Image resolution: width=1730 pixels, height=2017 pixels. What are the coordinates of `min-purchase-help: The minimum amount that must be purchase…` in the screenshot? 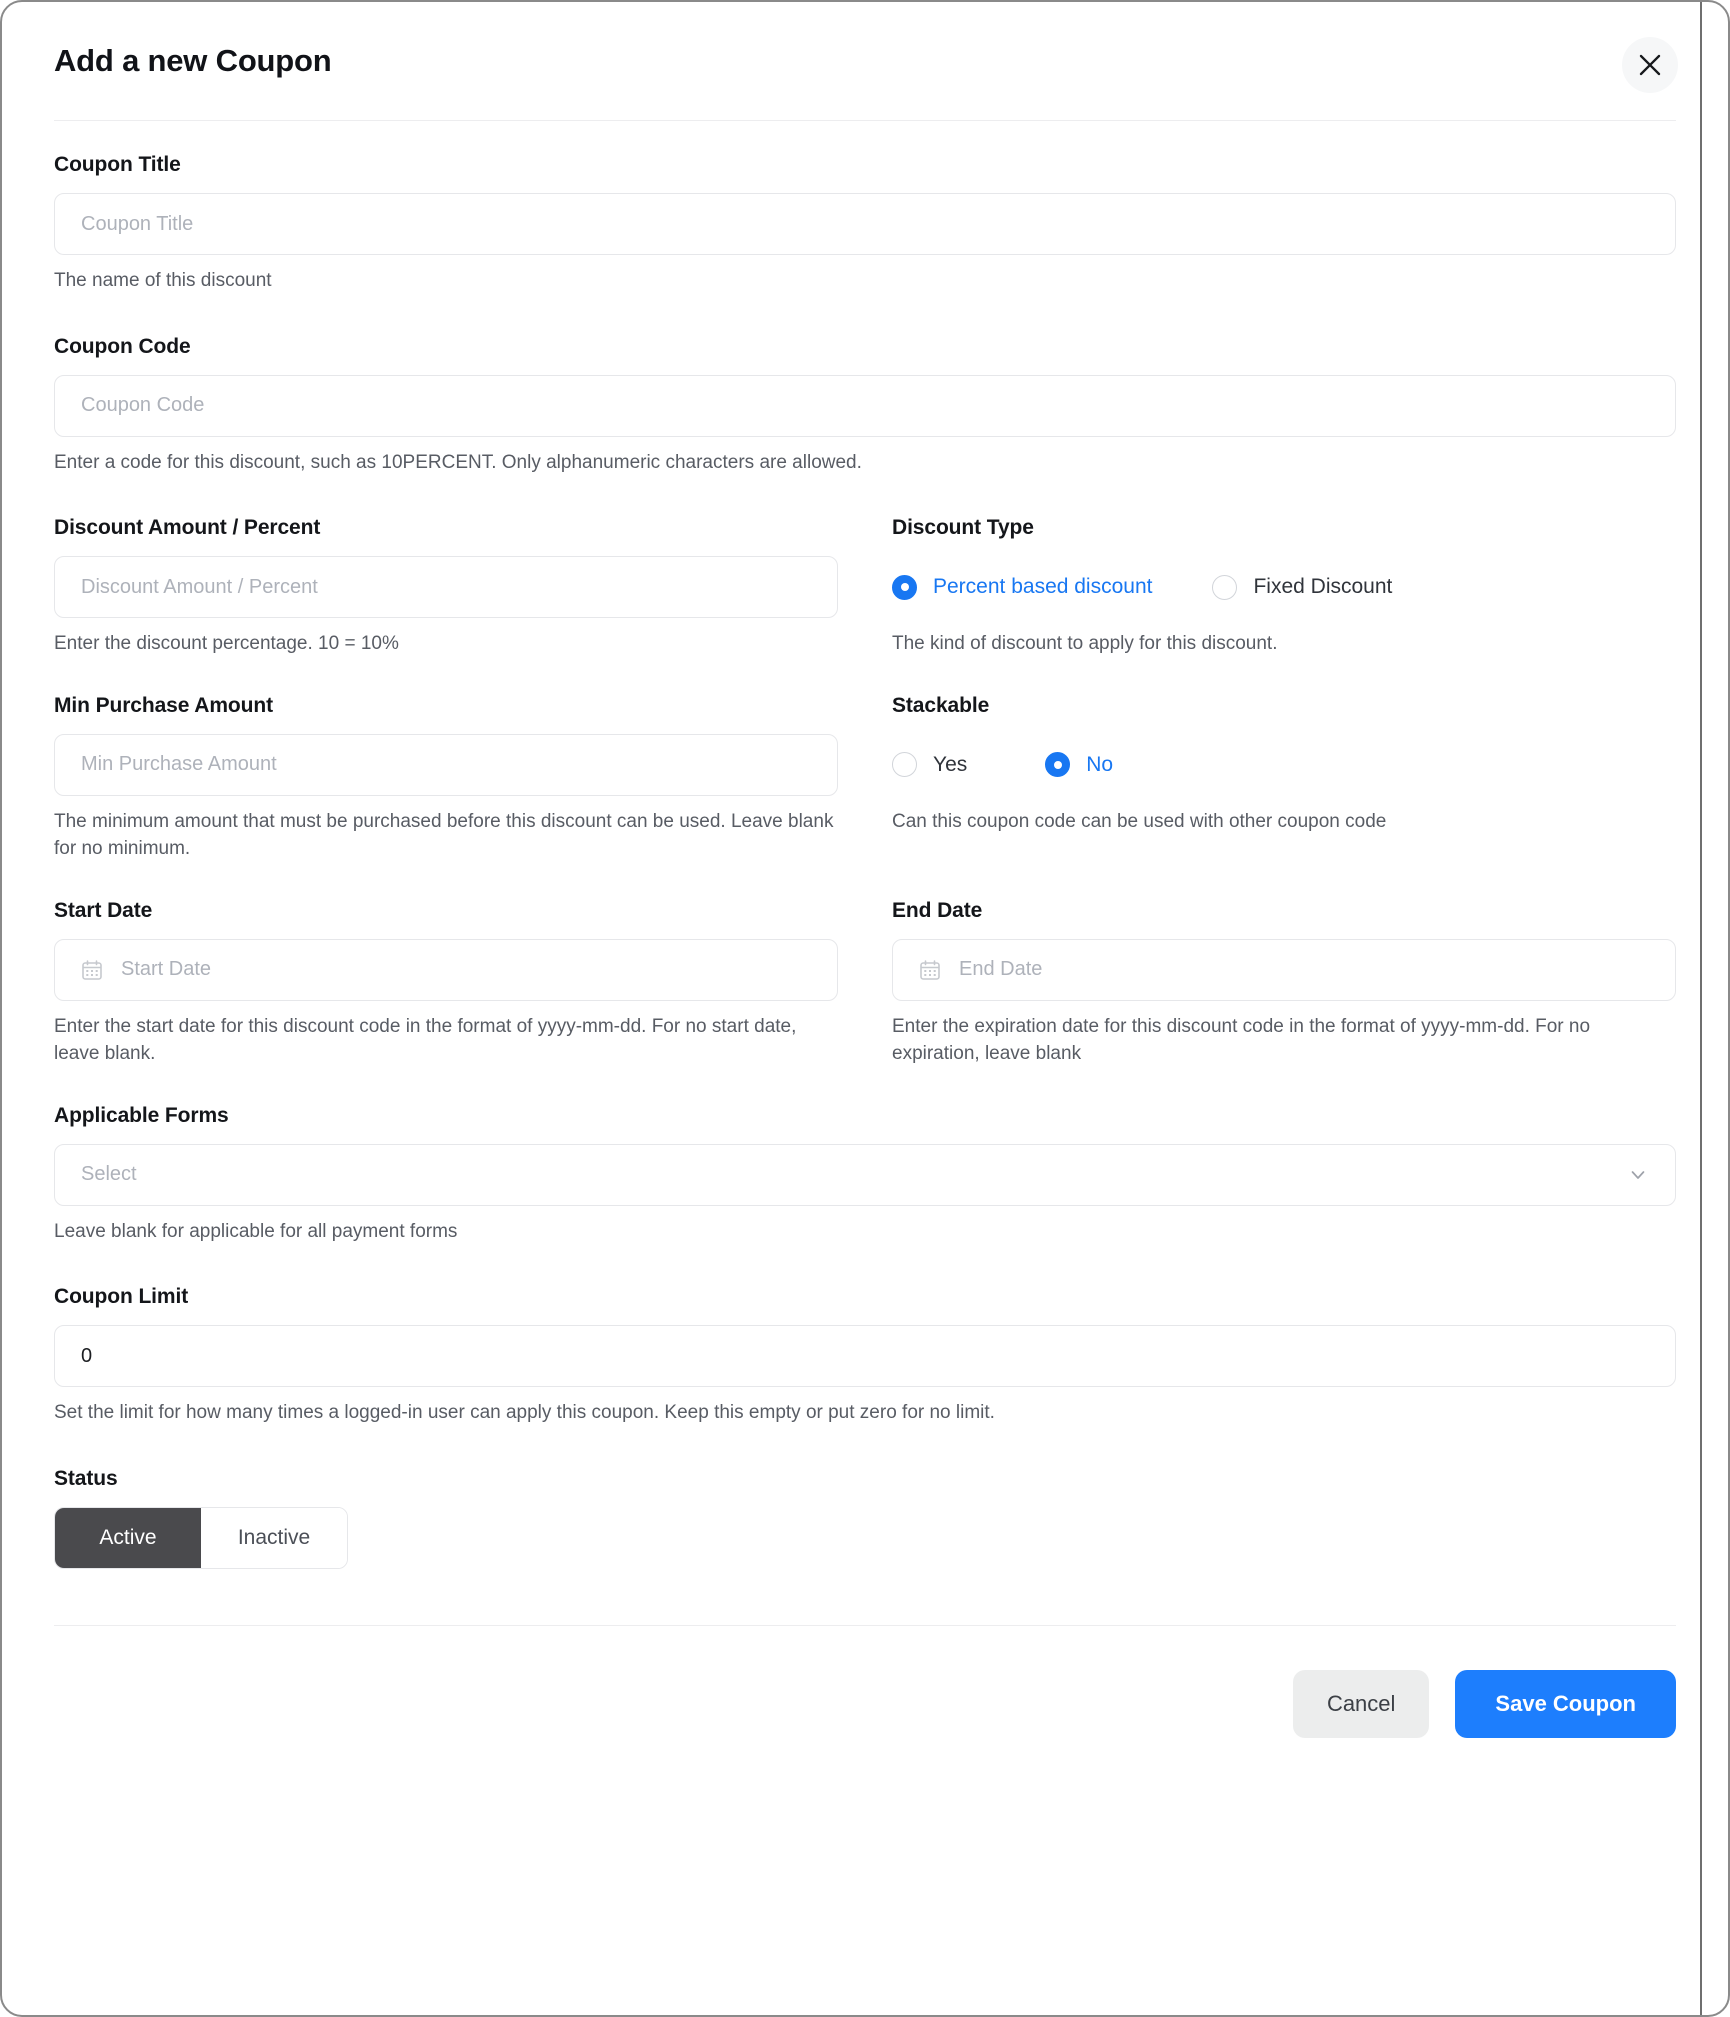 It's located at (444, 835).